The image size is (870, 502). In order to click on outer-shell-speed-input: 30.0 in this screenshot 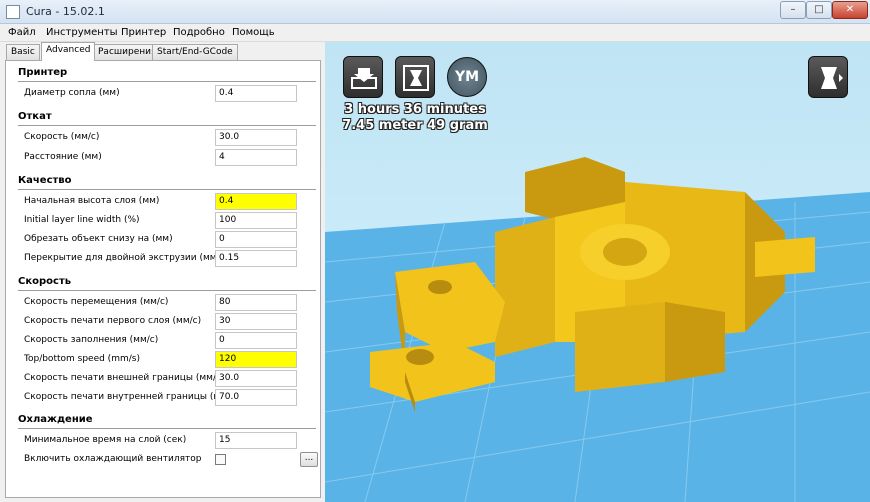, I will do `click(256, 378)`.